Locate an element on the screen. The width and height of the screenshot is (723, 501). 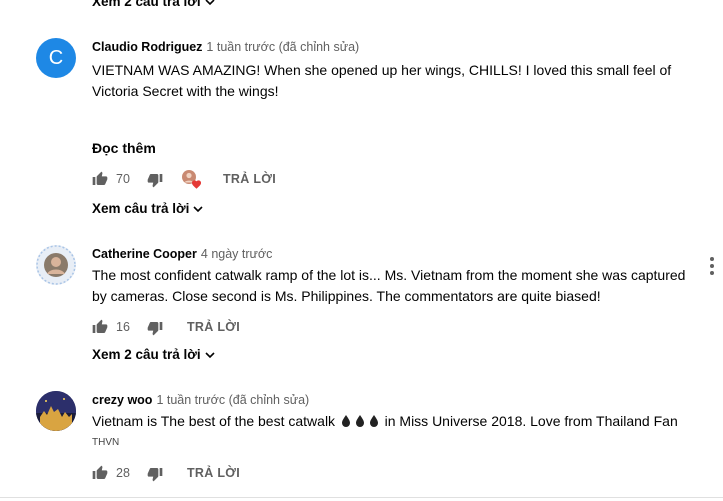
author-name: Catherine Cooper is located at coordinates (144, 254).